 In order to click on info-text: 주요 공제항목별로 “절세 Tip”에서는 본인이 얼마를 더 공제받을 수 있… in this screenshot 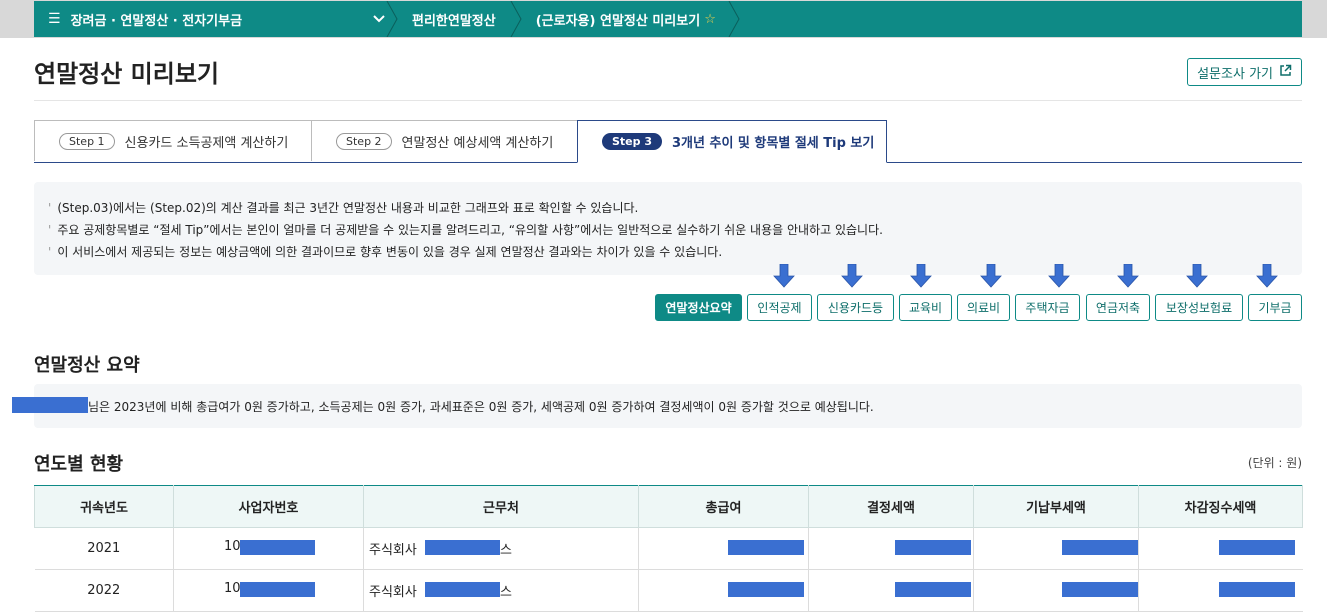, I will do `click(470, 230)`.